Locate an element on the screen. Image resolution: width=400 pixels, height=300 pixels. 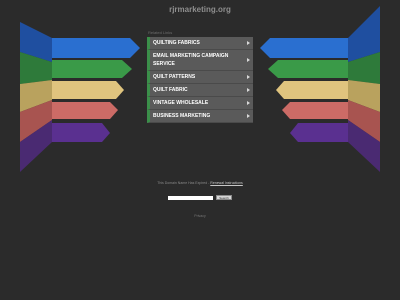
link-label: QUILT PATTERNS is located at coordinates (174, 77).